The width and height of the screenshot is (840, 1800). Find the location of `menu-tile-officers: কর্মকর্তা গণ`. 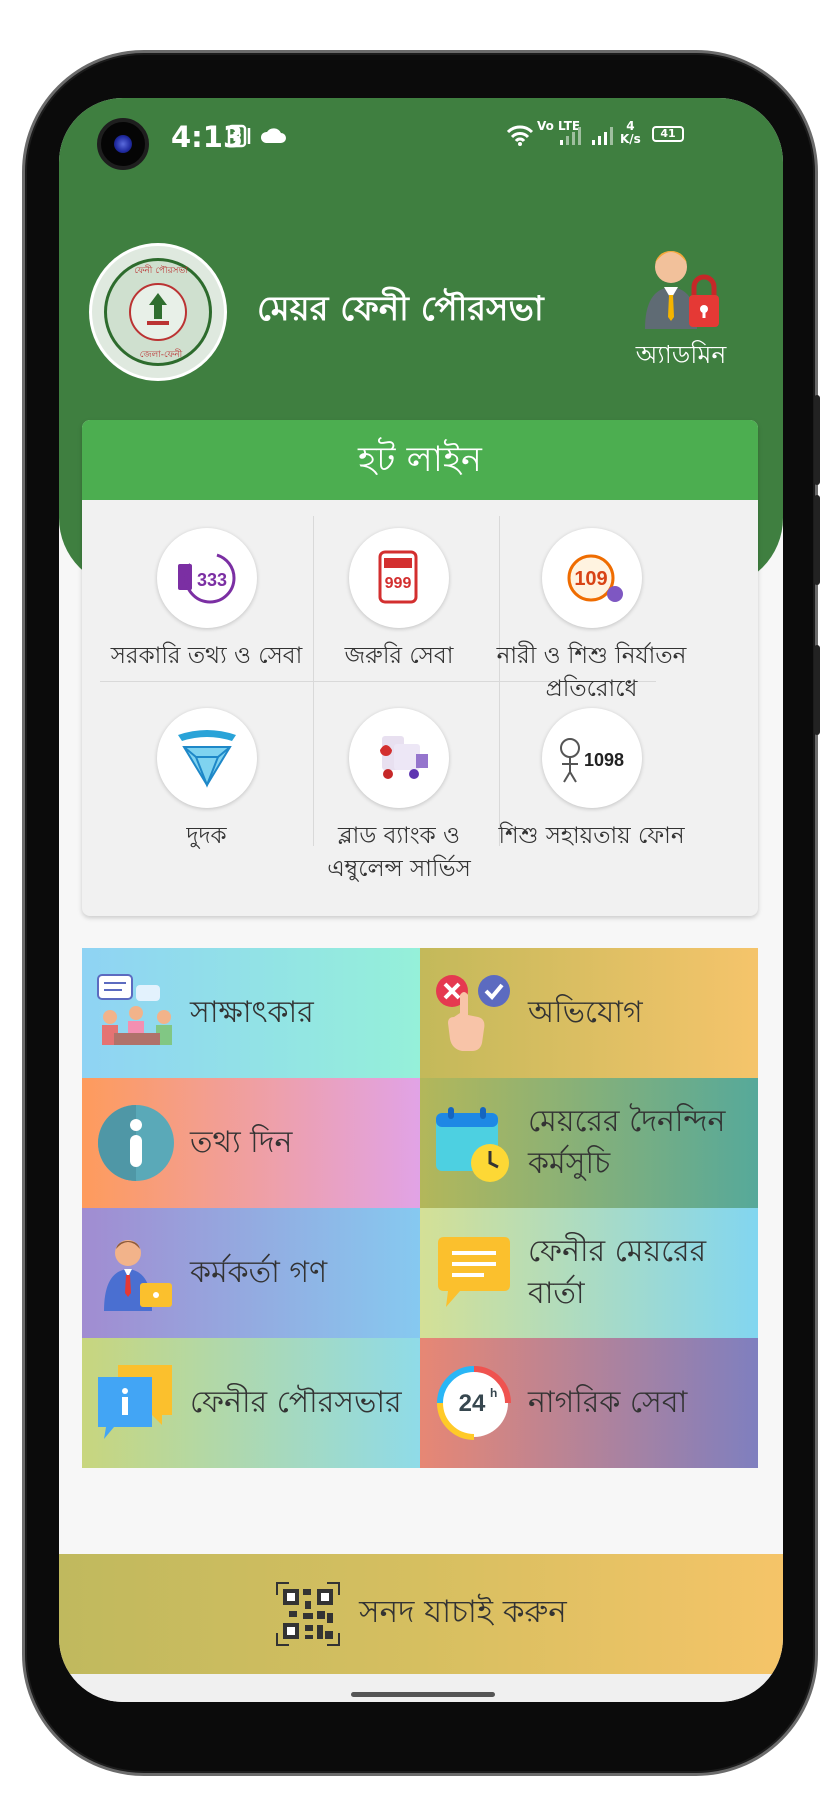

menu-tile-officers: কর্মকর্তা গণ is located at coordinates (251, 1273).